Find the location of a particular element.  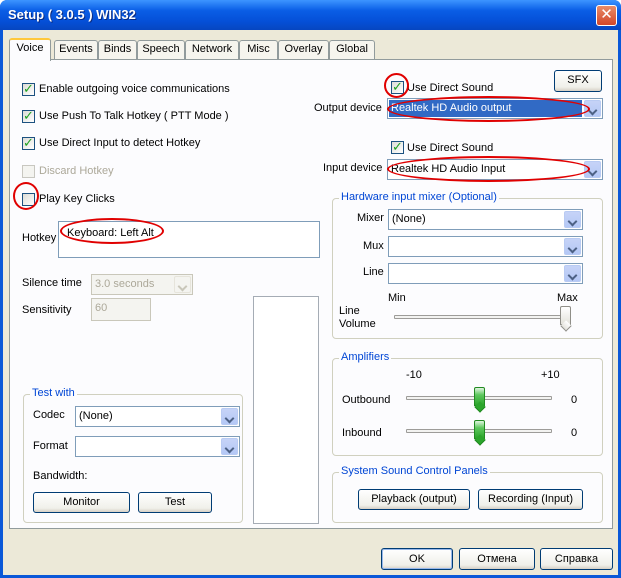

outbound-value: 0 is located at coordinates (574, 400).